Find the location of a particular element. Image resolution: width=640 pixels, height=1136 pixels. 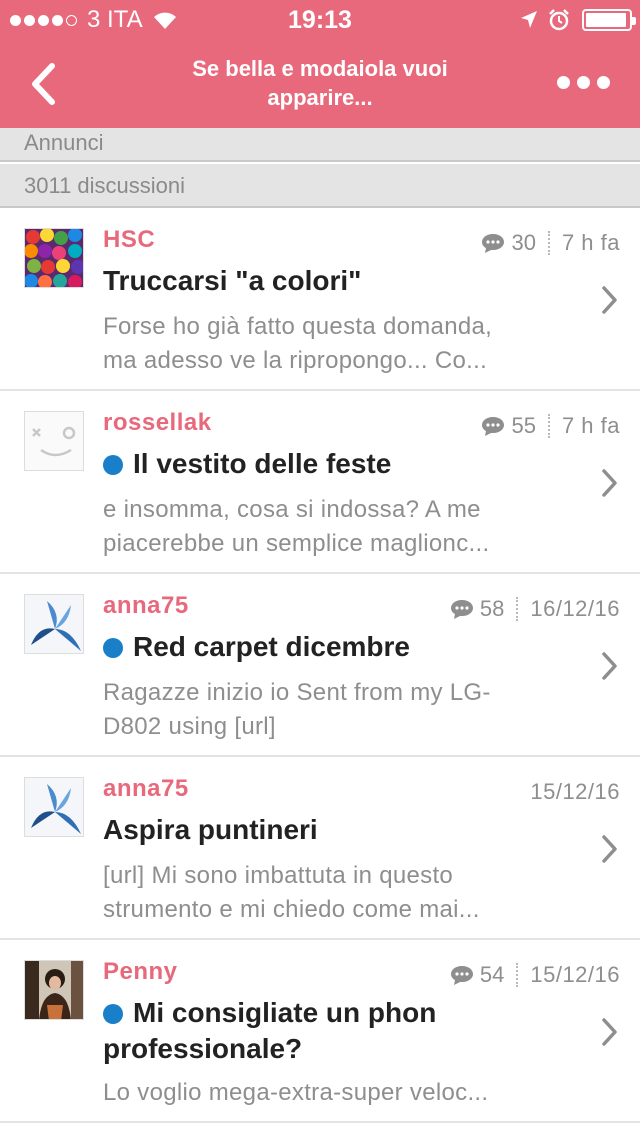

reply-count: 54 is located at coordinates (492, 974).